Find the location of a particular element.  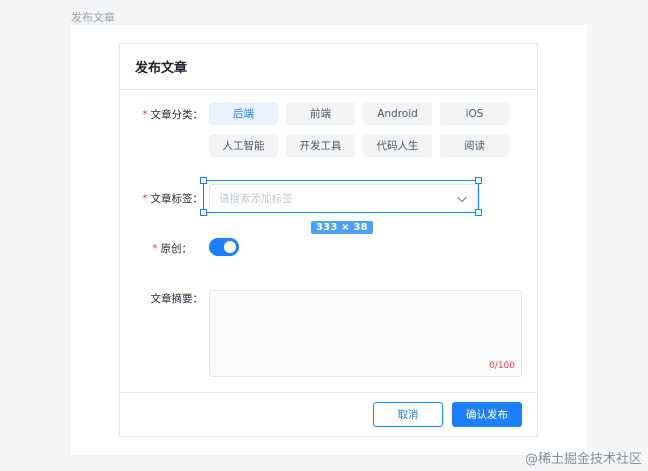

resize-handle-top-left is located at coordinates (203, 180).